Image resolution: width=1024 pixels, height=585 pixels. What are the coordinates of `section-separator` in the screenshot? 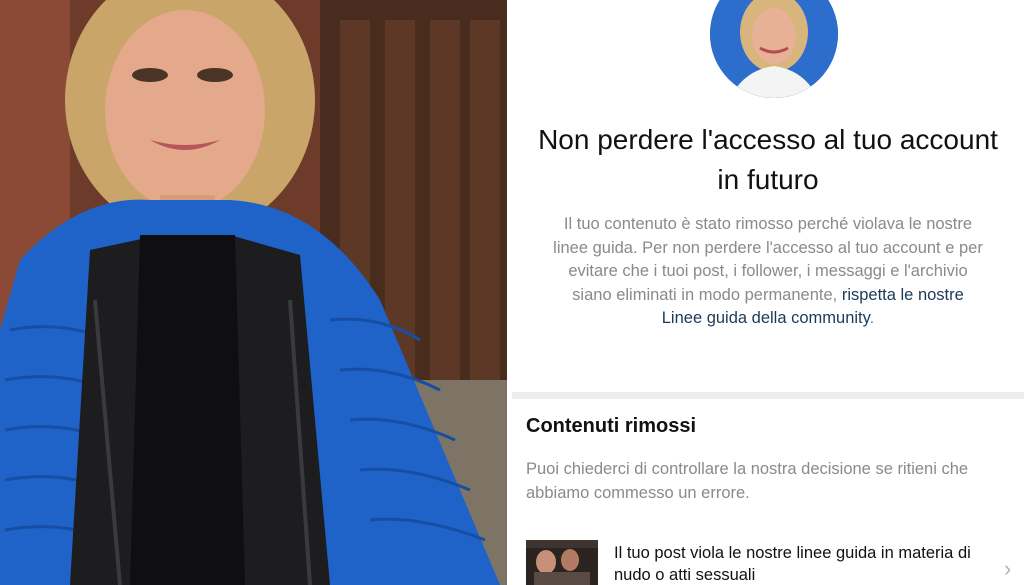 It's located at (768, 395).